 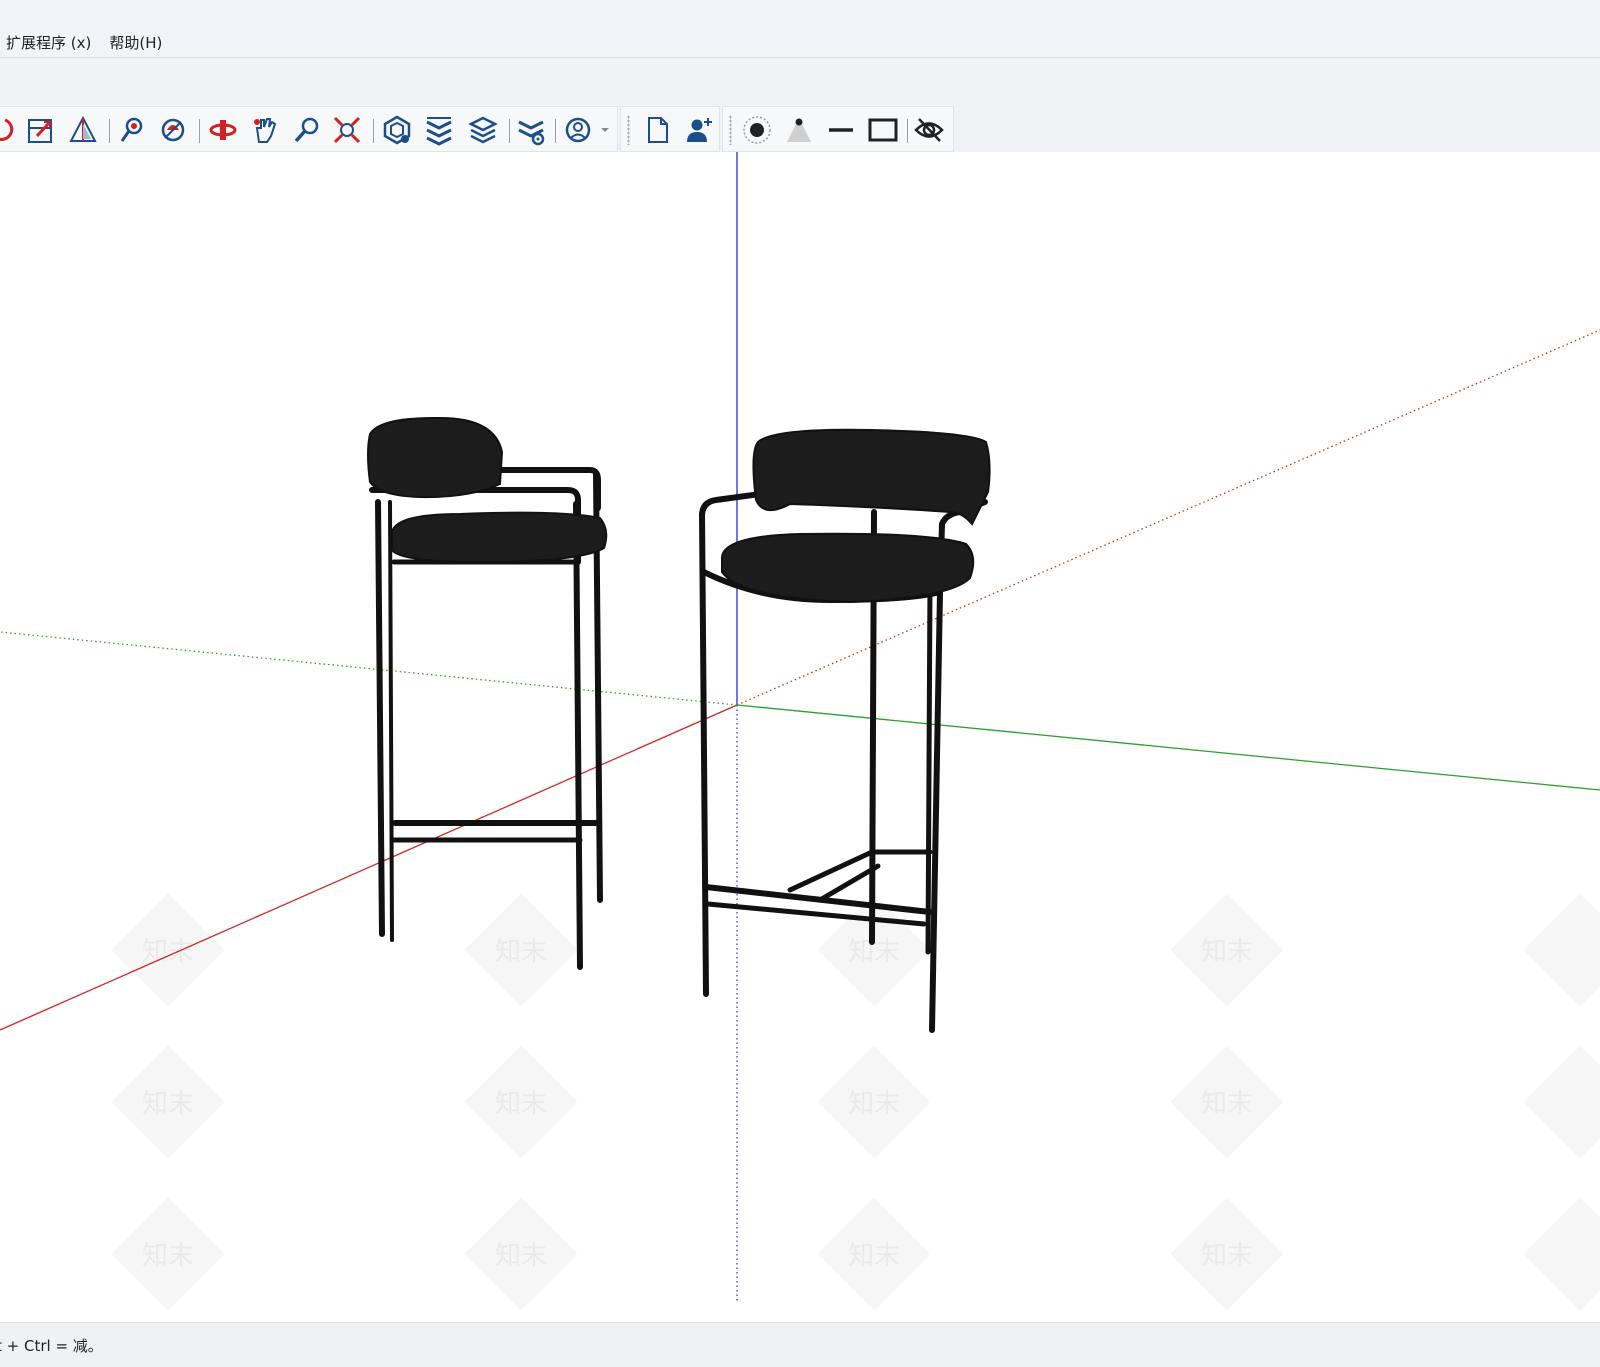 I want to click on toolbar-model-tools, so click(x=670, y=129).